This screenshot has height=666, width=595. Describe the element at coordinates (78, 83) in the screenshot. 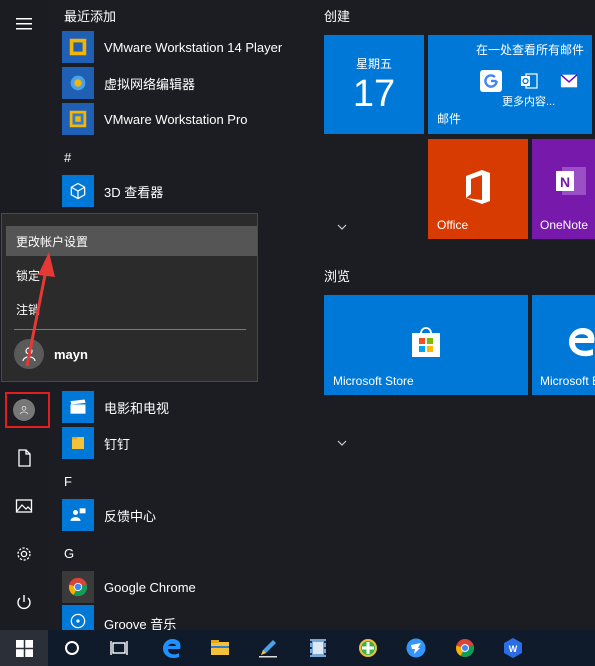

I see `network-editor-icon` at that location.